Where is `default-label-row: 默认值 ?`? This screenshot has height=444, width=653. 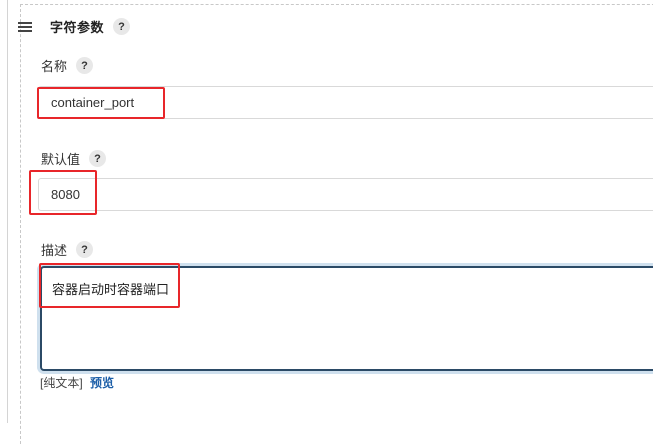 default-label-row: 默认值 ? is located at coordinates (74, 158).